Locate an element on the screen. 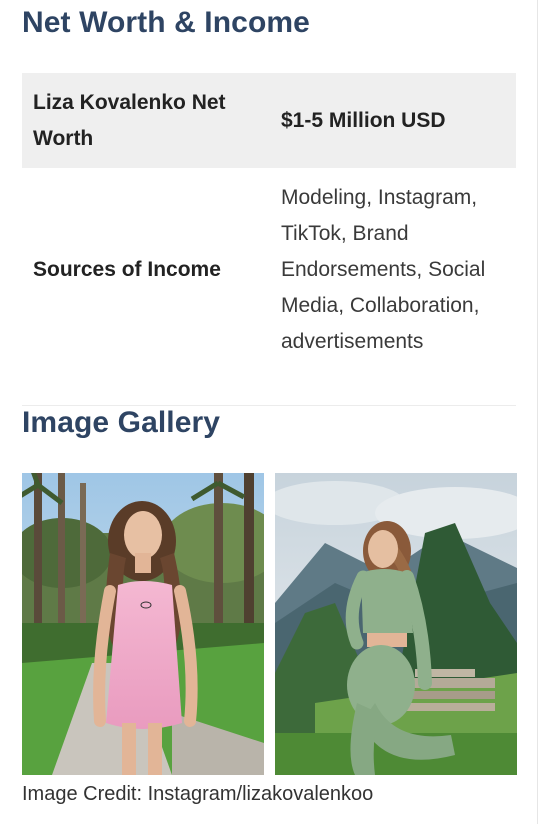  image-gallery-heading: Image Gallery is located at coordinates (121, 422).